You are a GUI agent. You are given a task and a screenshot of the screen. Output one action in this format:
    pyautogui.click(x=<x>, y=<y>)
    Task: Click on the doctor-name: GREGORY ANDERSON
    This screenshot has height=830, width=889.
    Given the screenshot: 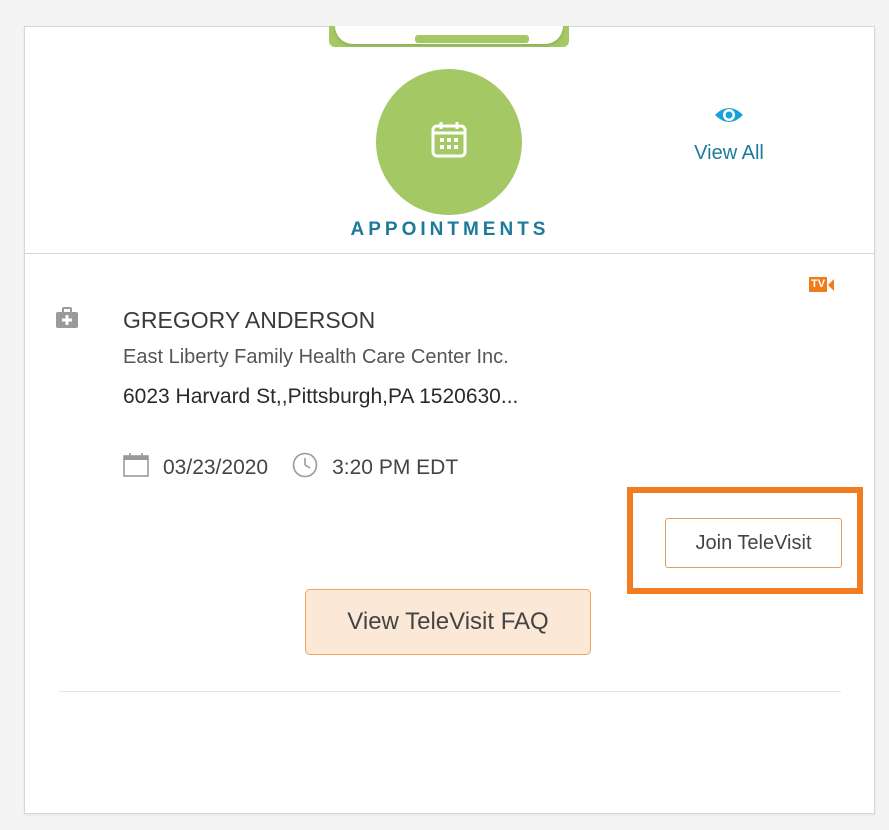 What is the action you would take?
    pyautogui.click(x=249, y=320)
    